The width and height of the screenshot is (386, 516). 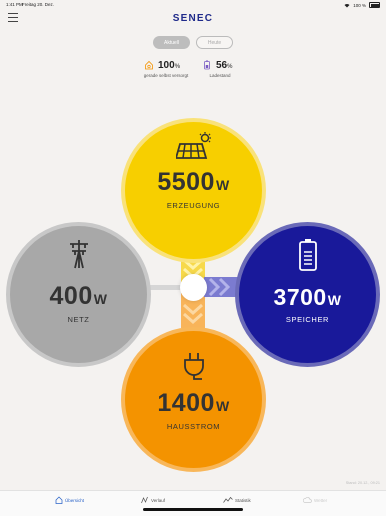 I want to click on toggle-current: Aktuell, so click(x=171, y=42).